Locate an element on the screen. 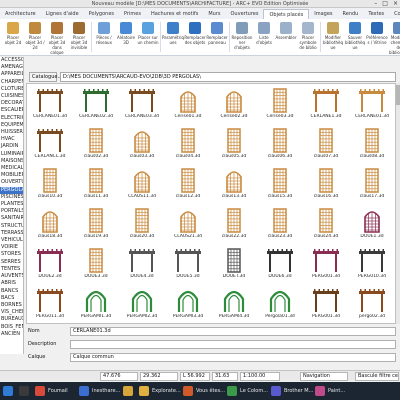 This screenshot has height=400, width=400. object-thumbnail: claus17.3d is located at coordinates (372, 184).